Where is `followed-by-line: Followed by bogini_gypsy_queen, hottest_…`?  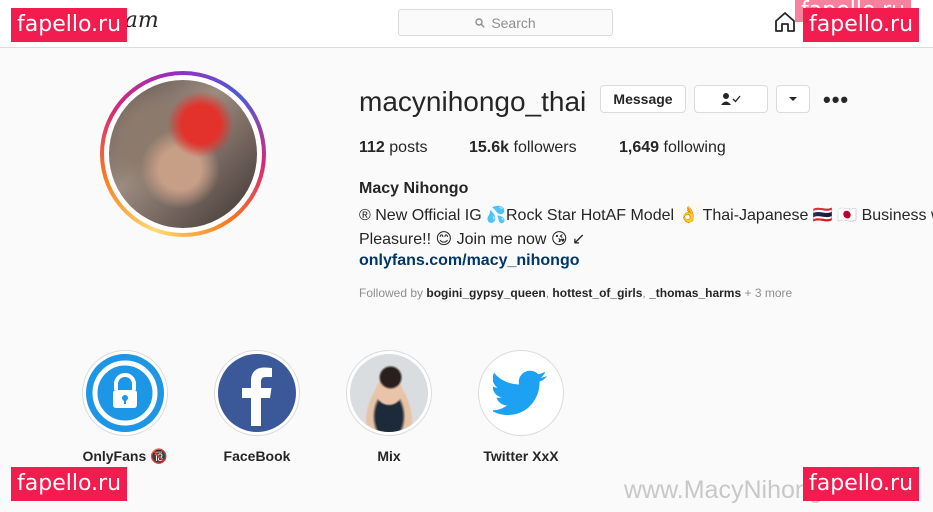 followed-by-line: Followed by bogini_gypsy_queen, hottest_… is located at coordinates (576, 293).